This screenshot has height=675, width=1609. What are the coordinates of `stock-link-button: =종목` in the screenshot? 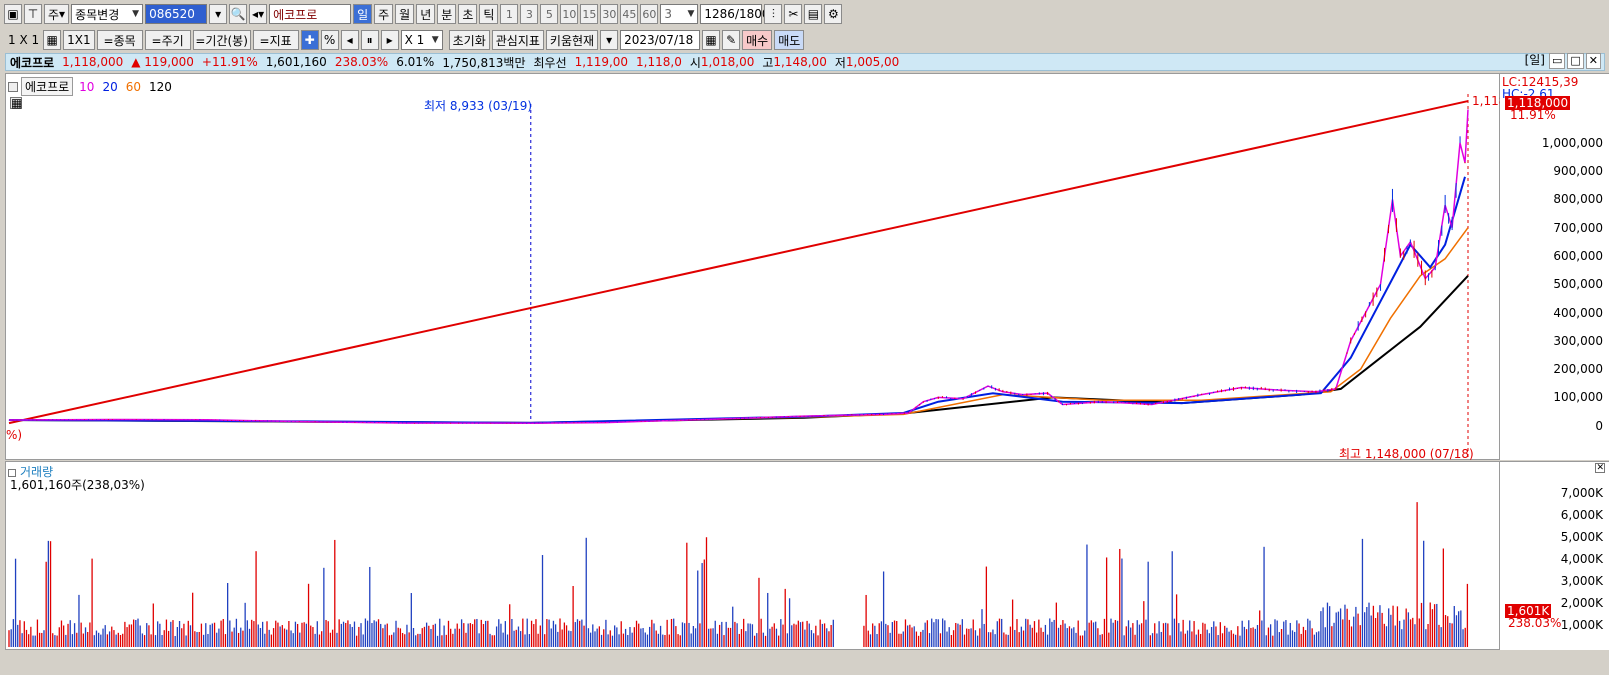 It's located at (119, 40).